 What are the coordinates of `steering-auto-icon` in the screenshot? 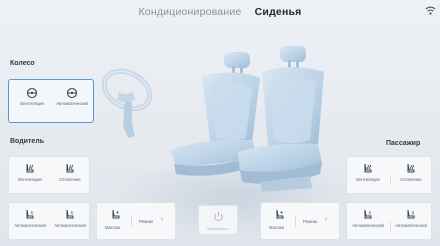 It's located at (72, 93).